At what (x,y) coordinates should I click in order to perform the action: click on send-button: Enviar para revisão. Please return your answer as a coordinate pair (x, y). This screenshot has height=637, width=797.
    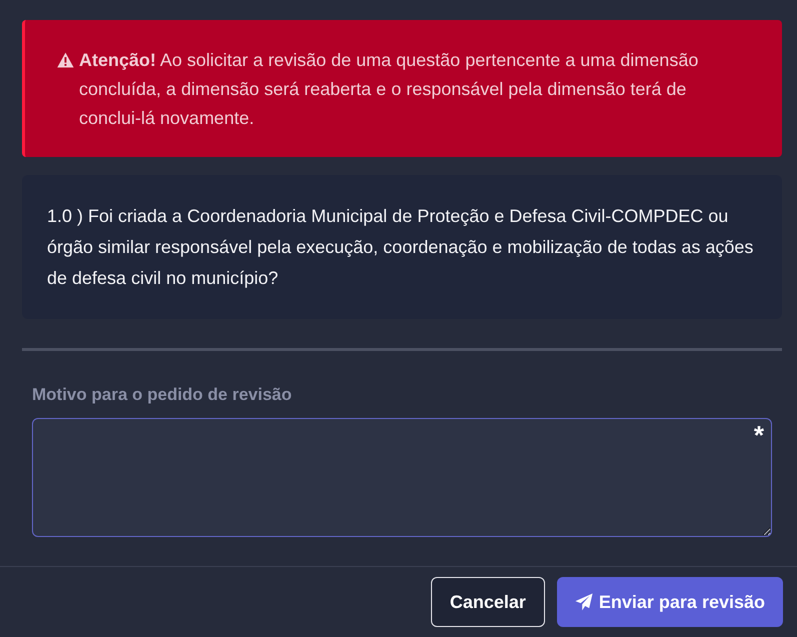
    Looking at the image, I should click on (669, 602).